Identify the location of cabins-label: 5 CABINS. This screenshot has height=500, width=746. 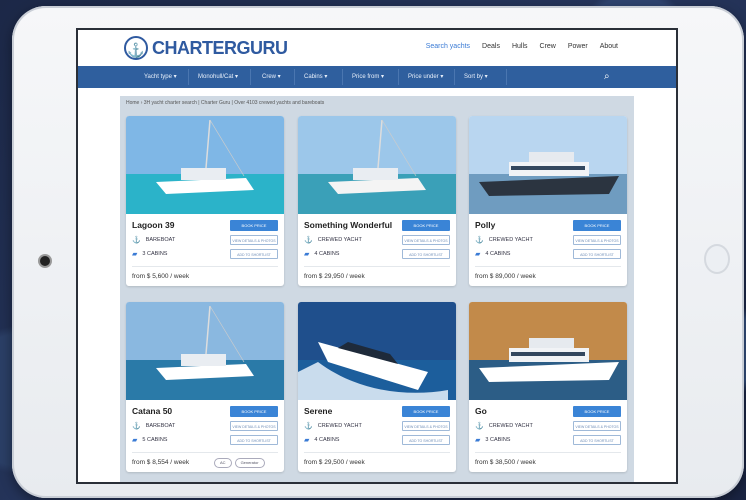
(155, 440).